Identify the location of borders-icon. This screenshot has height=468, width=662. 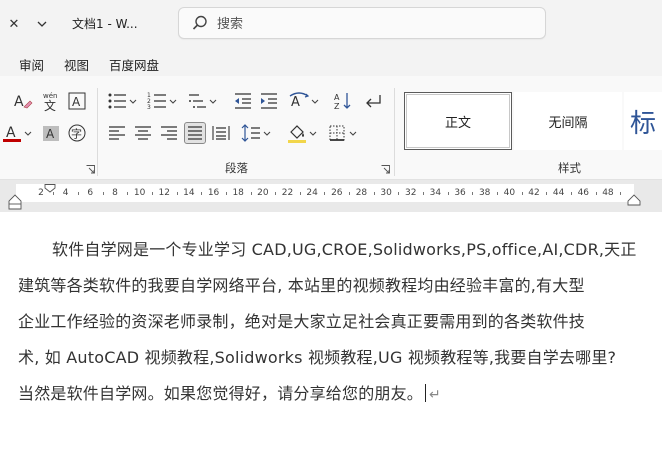
(337, 133).